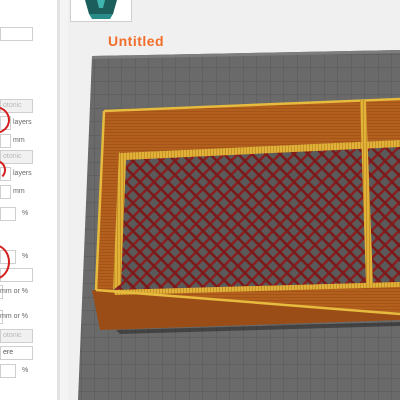 This screenshot has width=400, height=400. I want to click on unit-label-mm-2: mm, so click(19, 191).